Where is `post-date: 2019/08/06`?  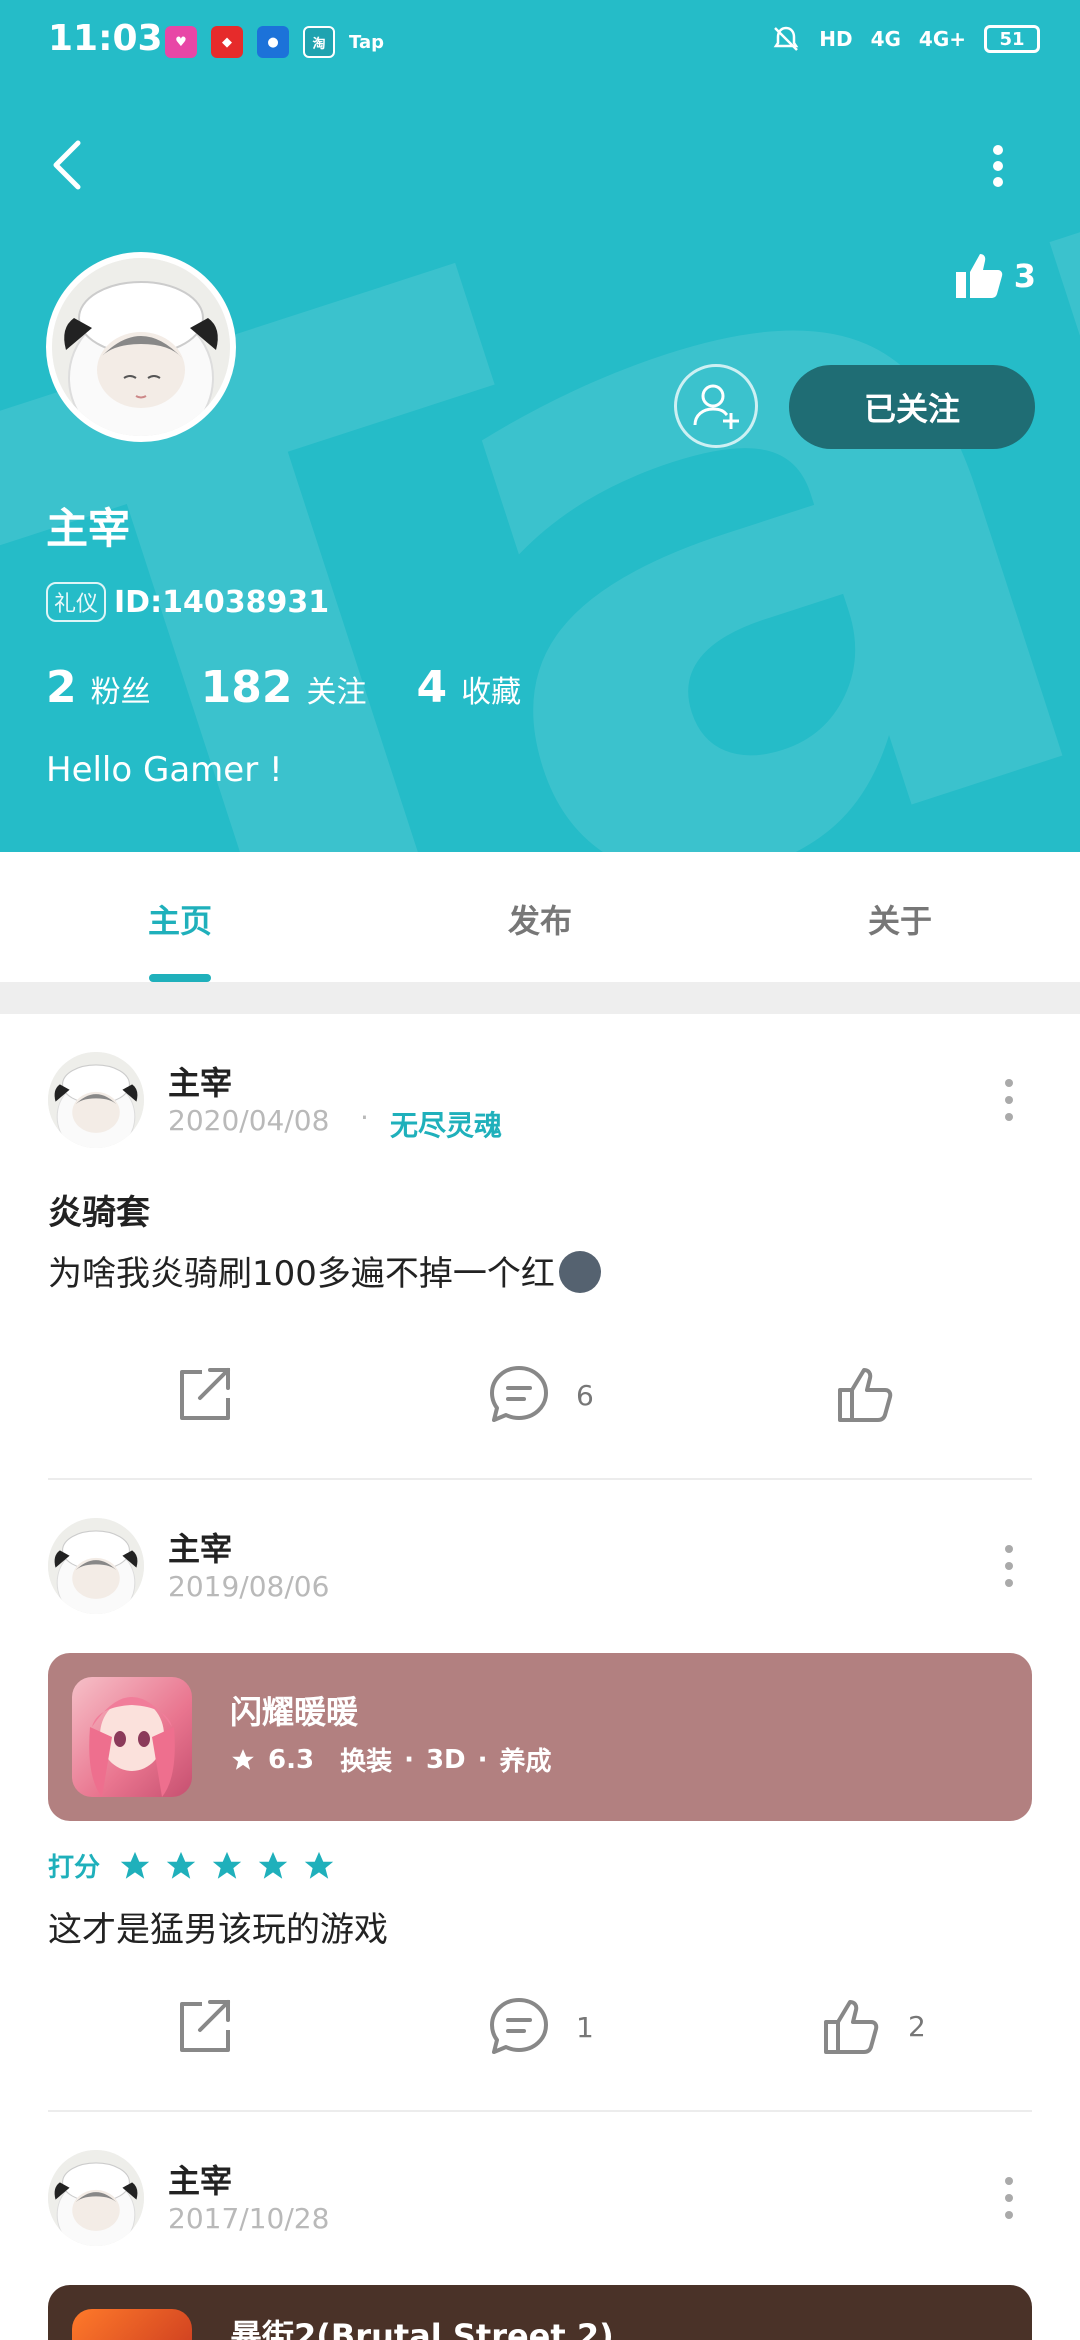 post-date: 2019/08/06 is located at coordinates (249, 1586).